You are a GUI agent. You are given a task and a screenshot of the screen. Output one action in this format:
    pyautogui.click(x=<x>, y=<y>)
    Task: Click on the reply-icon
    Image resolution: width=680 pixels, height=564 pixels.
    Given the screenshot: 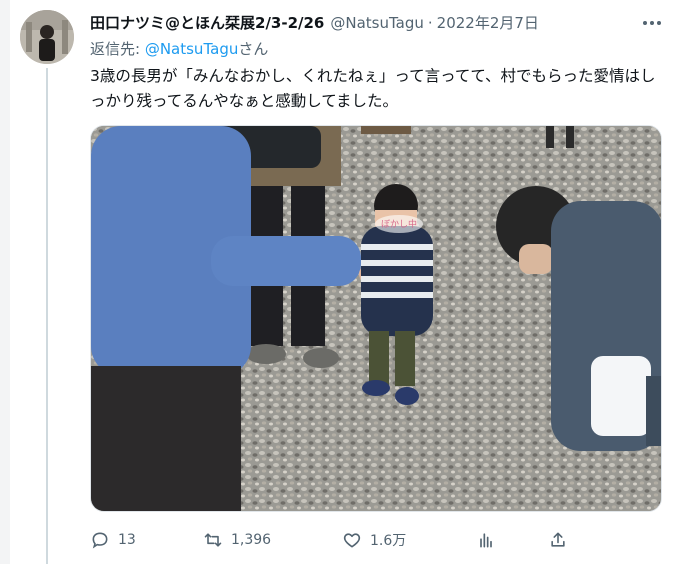 What is the action you would take?
    pyautogui.click(x=100, y=540)
    